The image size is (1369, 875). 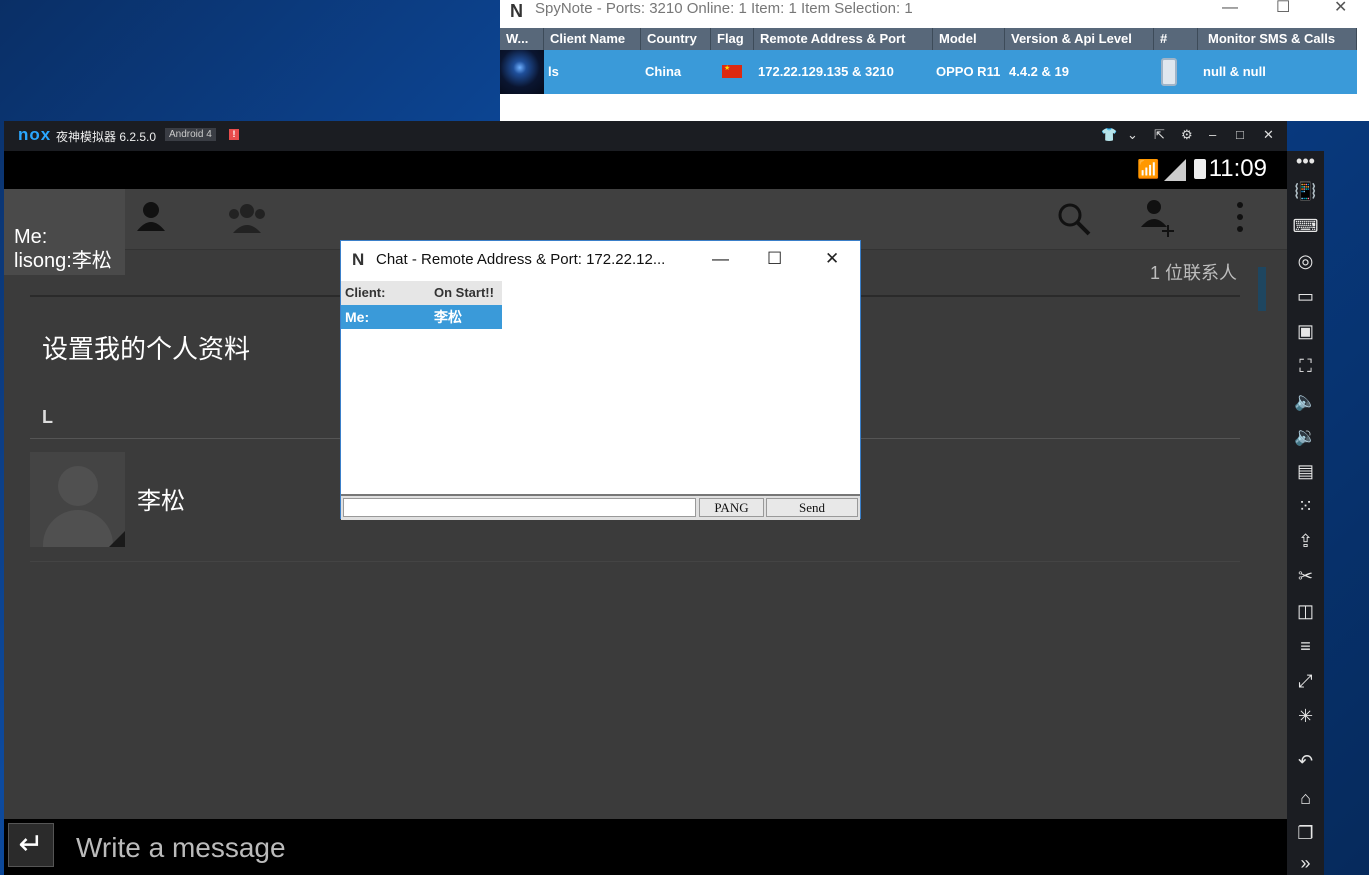 What do you see at coordinates (676, 39) in the screenshot?
I see `column-header-country: Country` at bounding box center [676, 39].